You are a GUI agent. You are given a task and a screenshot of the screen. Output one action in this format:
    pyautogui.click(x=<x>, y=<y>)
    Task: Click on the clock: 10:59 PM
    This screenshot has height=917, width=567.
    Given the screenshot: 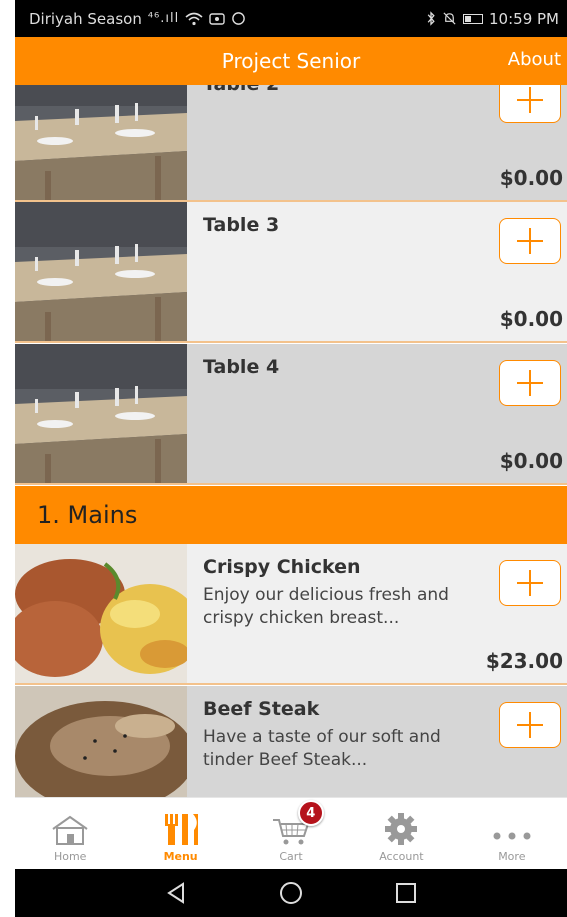 What is the action you would take?
    pyautogui.click(x=524, y=18)
    